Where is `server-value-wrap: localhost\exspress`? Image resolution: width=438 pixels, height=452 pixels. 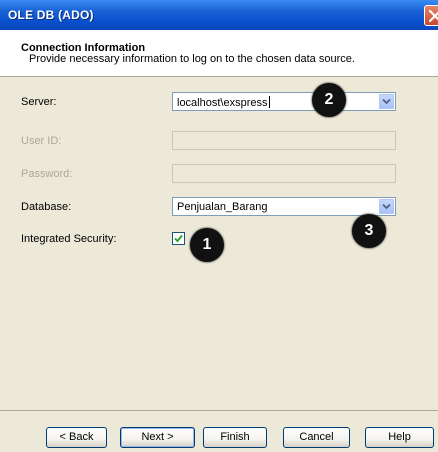
server-value-wrap: localhost\exspress is located at coordinates (223, 102).